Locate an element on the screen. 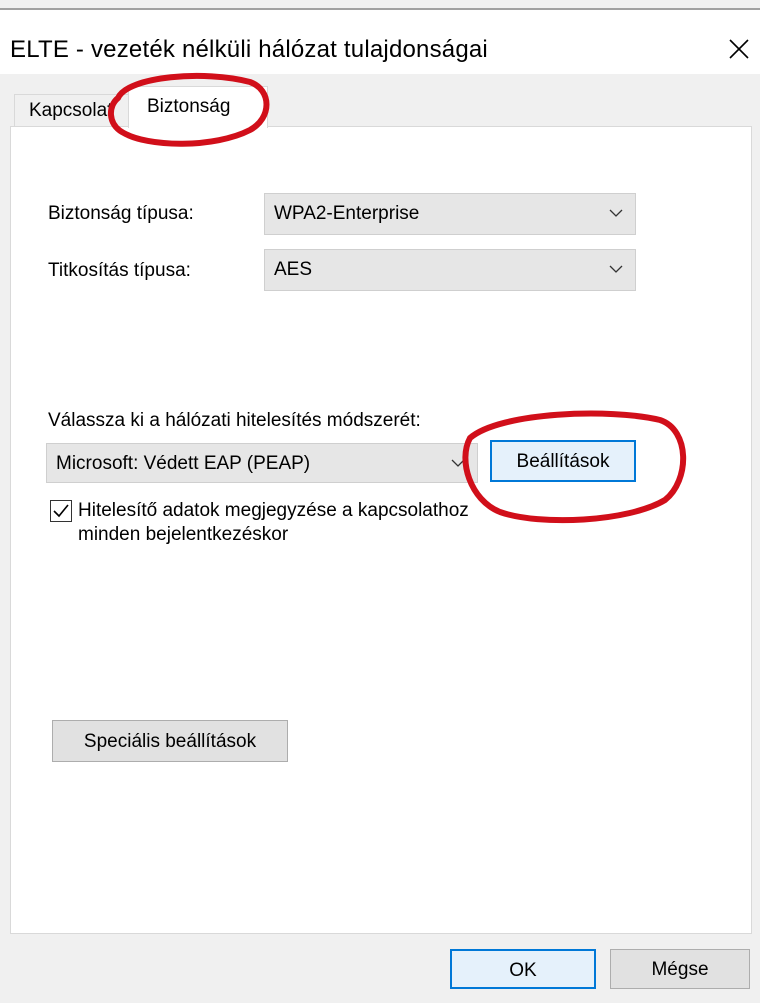 This screenshot has height=1003, width=760. auth-settings-button: Beállítások is located at coordinates (563, 461).